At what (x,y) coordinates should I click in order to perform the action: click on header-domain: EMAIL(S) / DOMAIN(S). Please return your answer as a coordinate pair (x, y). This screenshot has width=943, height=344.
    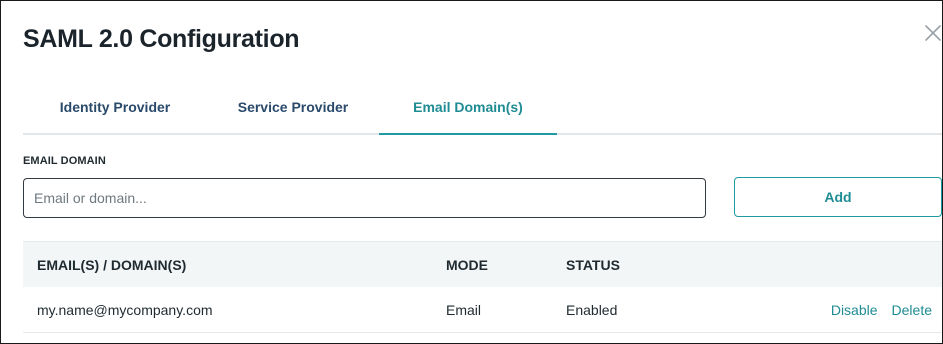
    Looking at the image, I should click on (112, 265).